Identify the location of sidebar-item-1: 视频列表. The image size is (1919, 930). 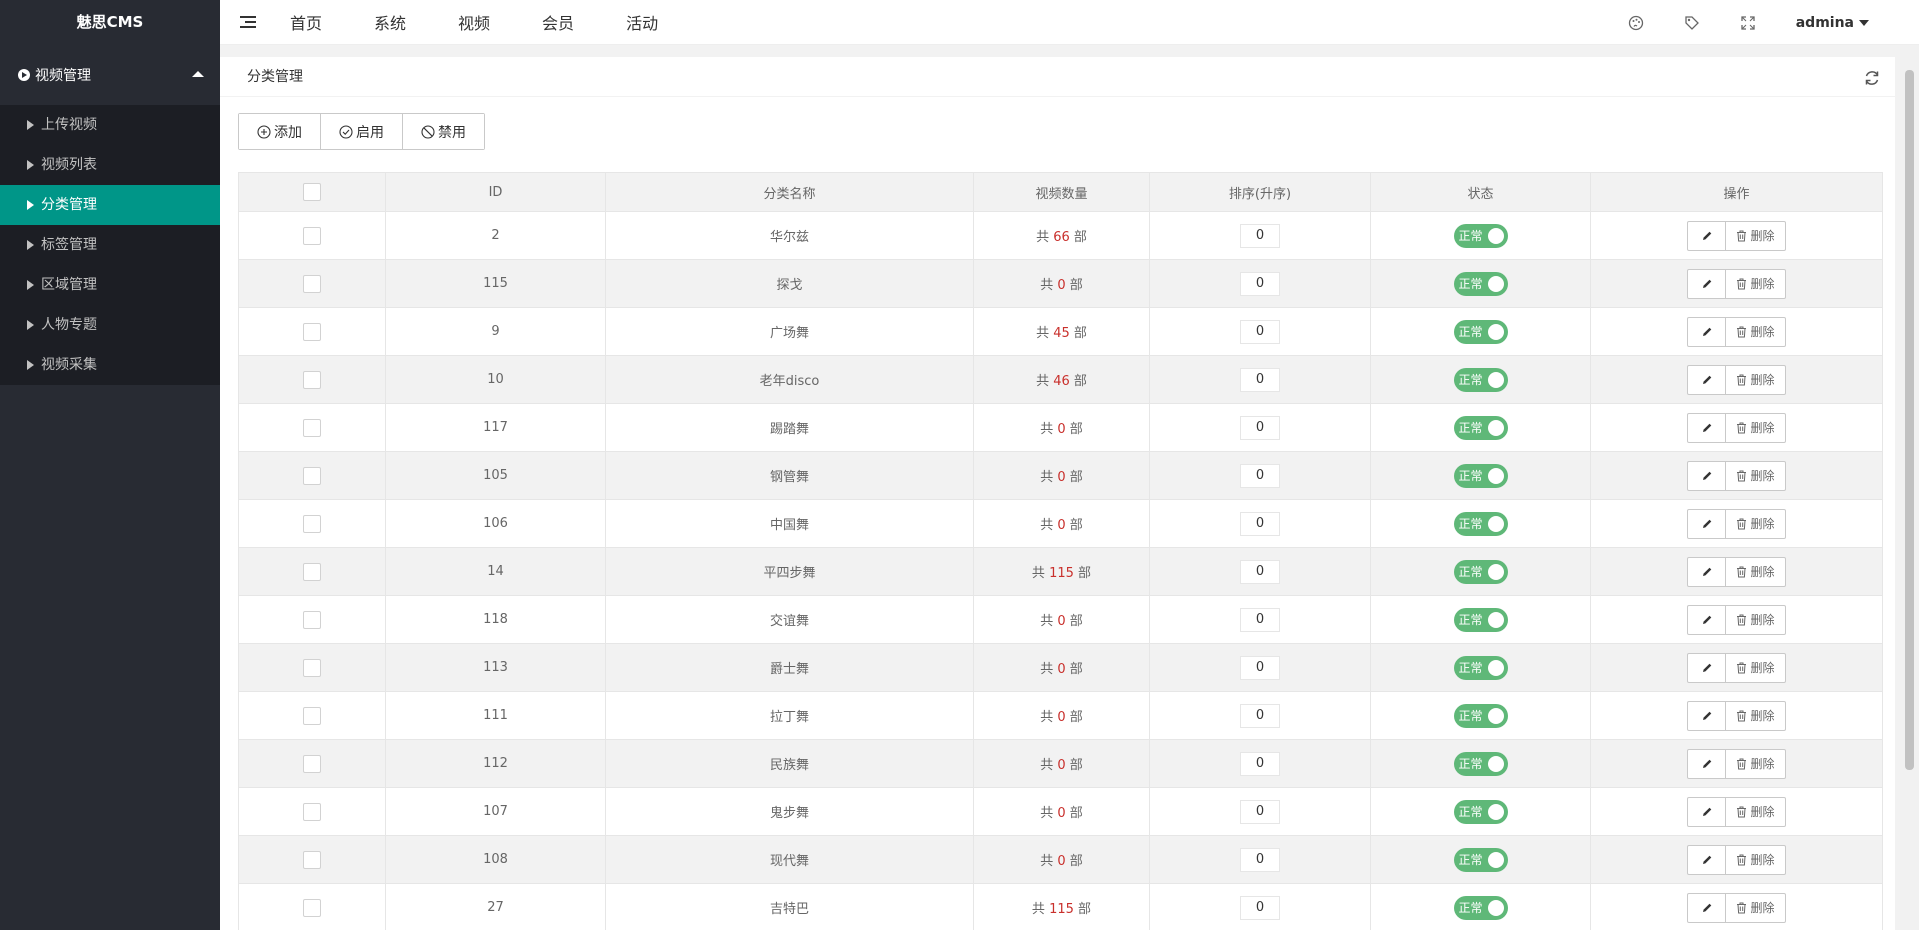
(110, 165).